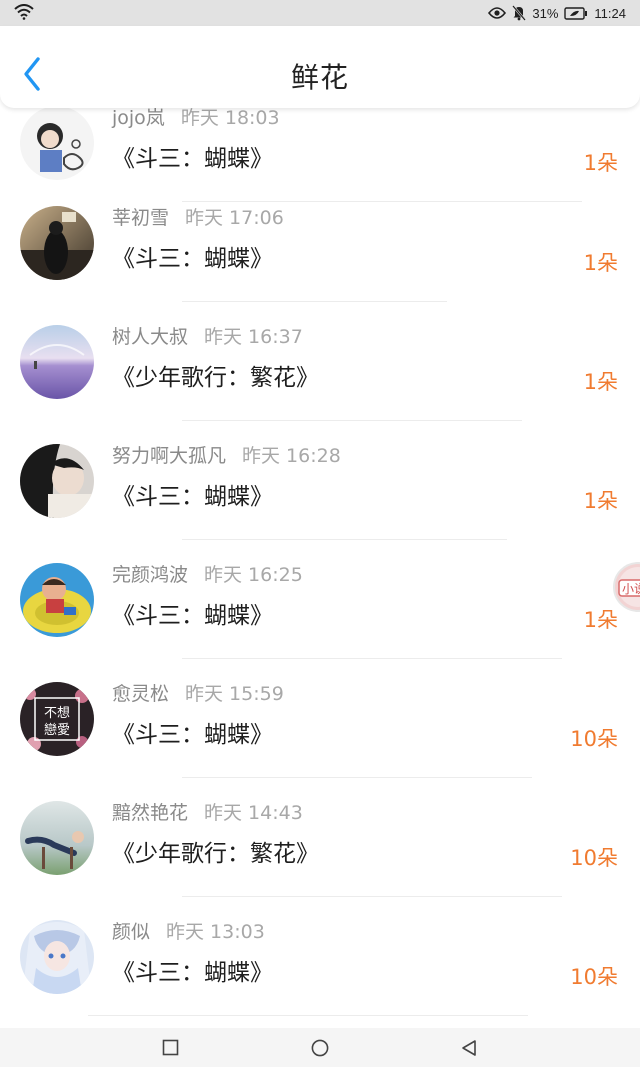 Image resolution: width=640 pixels, height=1067 pixels. I want to click on username: 完颜鸿波, so click(150, 575).